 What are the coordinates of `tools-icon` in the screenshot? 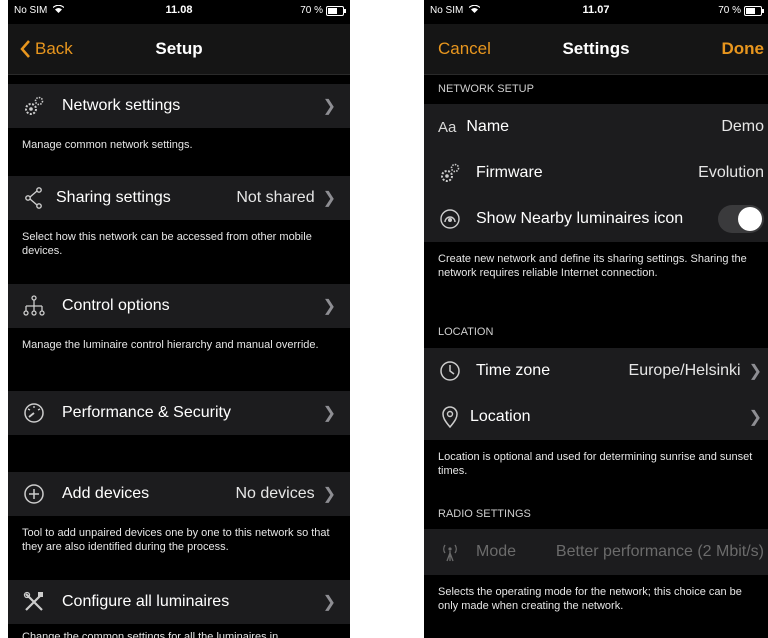 It's located at (34, 602).